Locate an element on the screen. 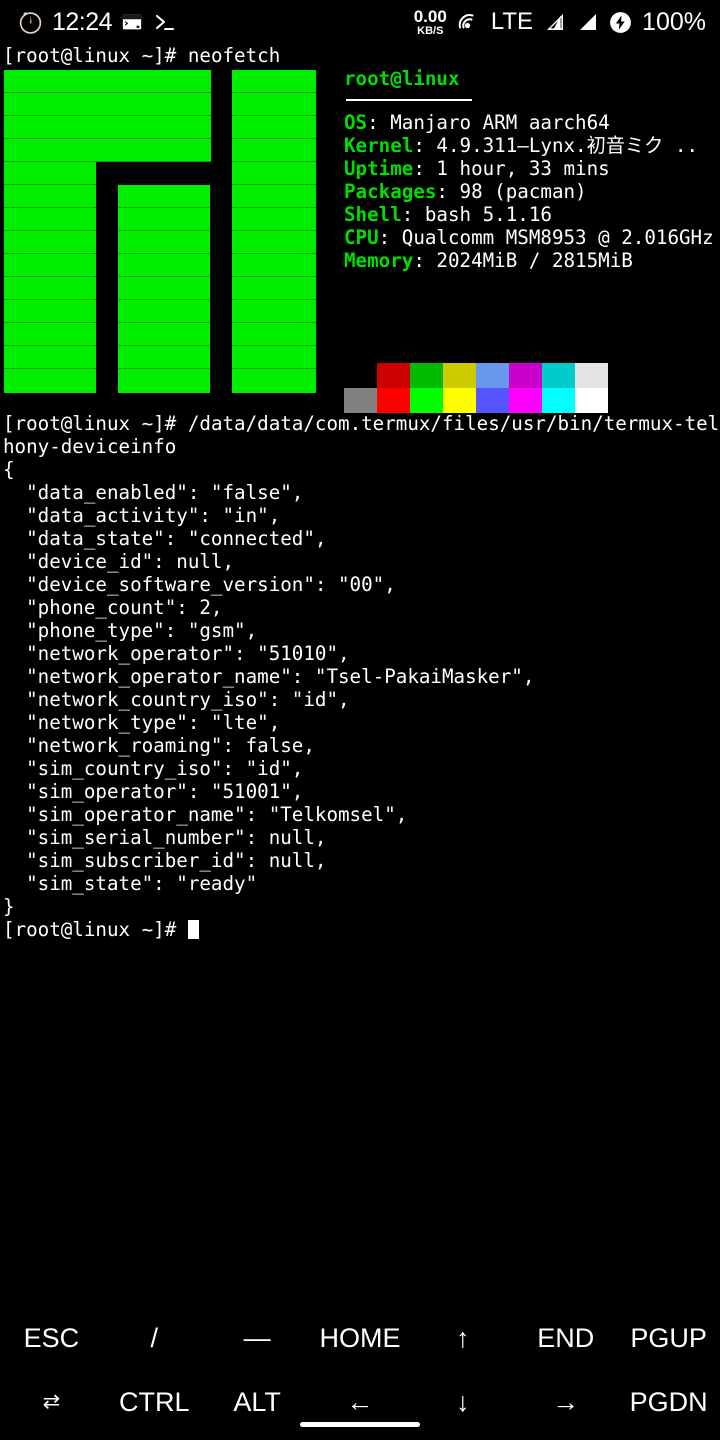  palette-row-dim is located at coordinates (476, 375).